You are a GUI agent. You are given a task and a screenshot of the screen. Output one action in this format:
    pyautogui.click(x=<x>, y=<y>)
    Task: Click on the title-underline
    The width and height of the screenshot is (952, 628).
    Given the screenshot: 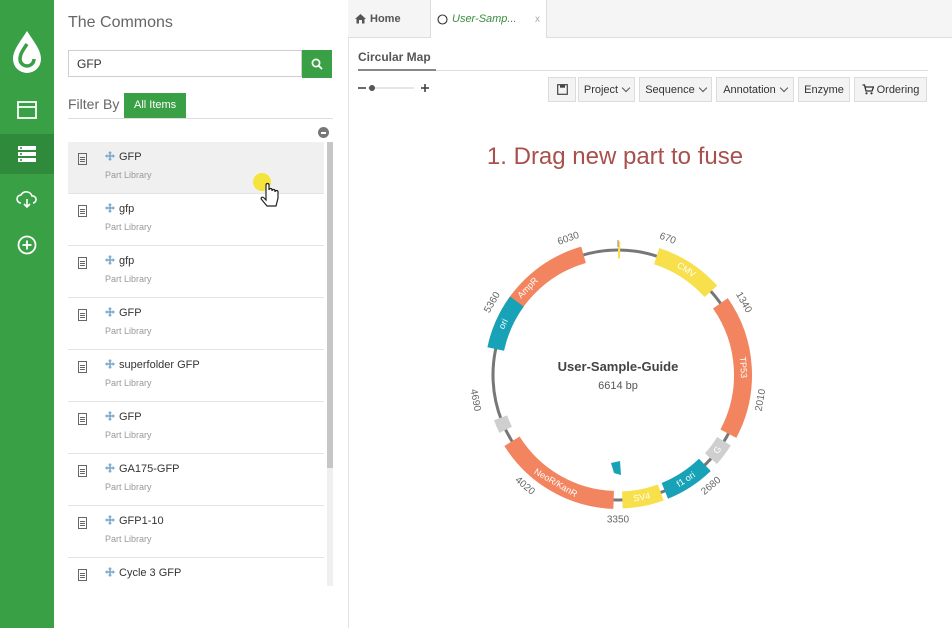 What is the action you would take?
    pyautogui.click(x=397, y=70)
    